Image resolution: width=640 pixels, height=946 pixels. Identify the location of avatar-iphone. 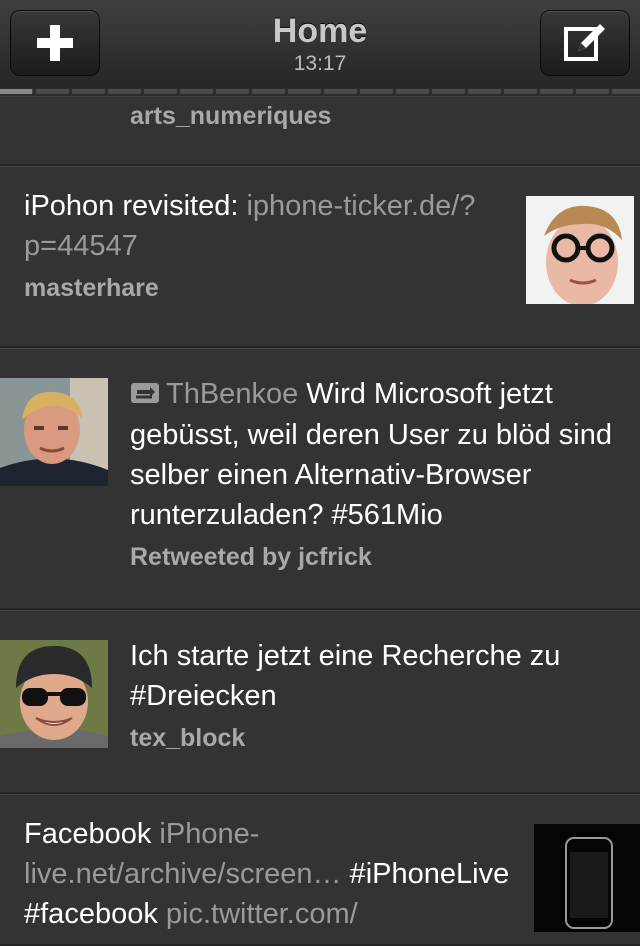
(587, 878).